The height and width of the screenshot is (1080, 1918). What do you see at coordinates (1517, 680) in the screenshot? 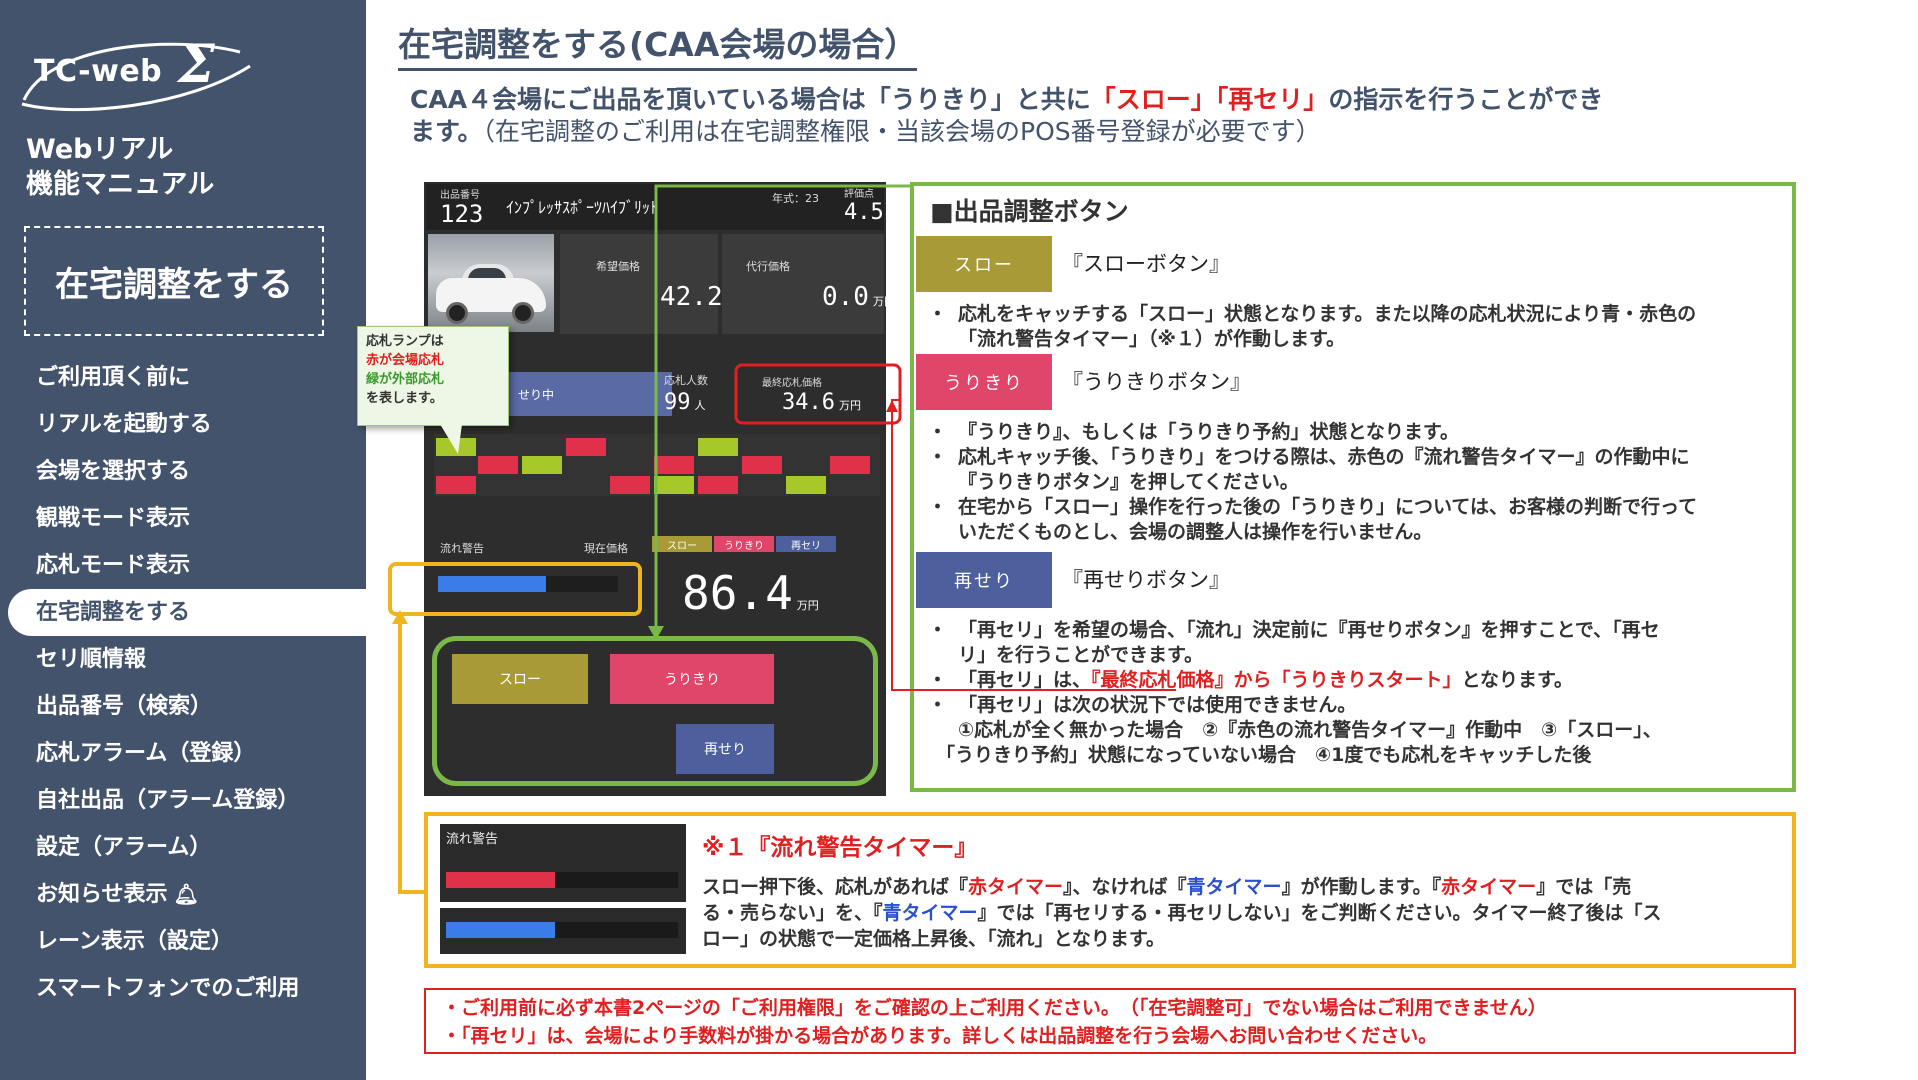
I see `reseri-desc-2b: となります。` at bounding box center [1517, 680].